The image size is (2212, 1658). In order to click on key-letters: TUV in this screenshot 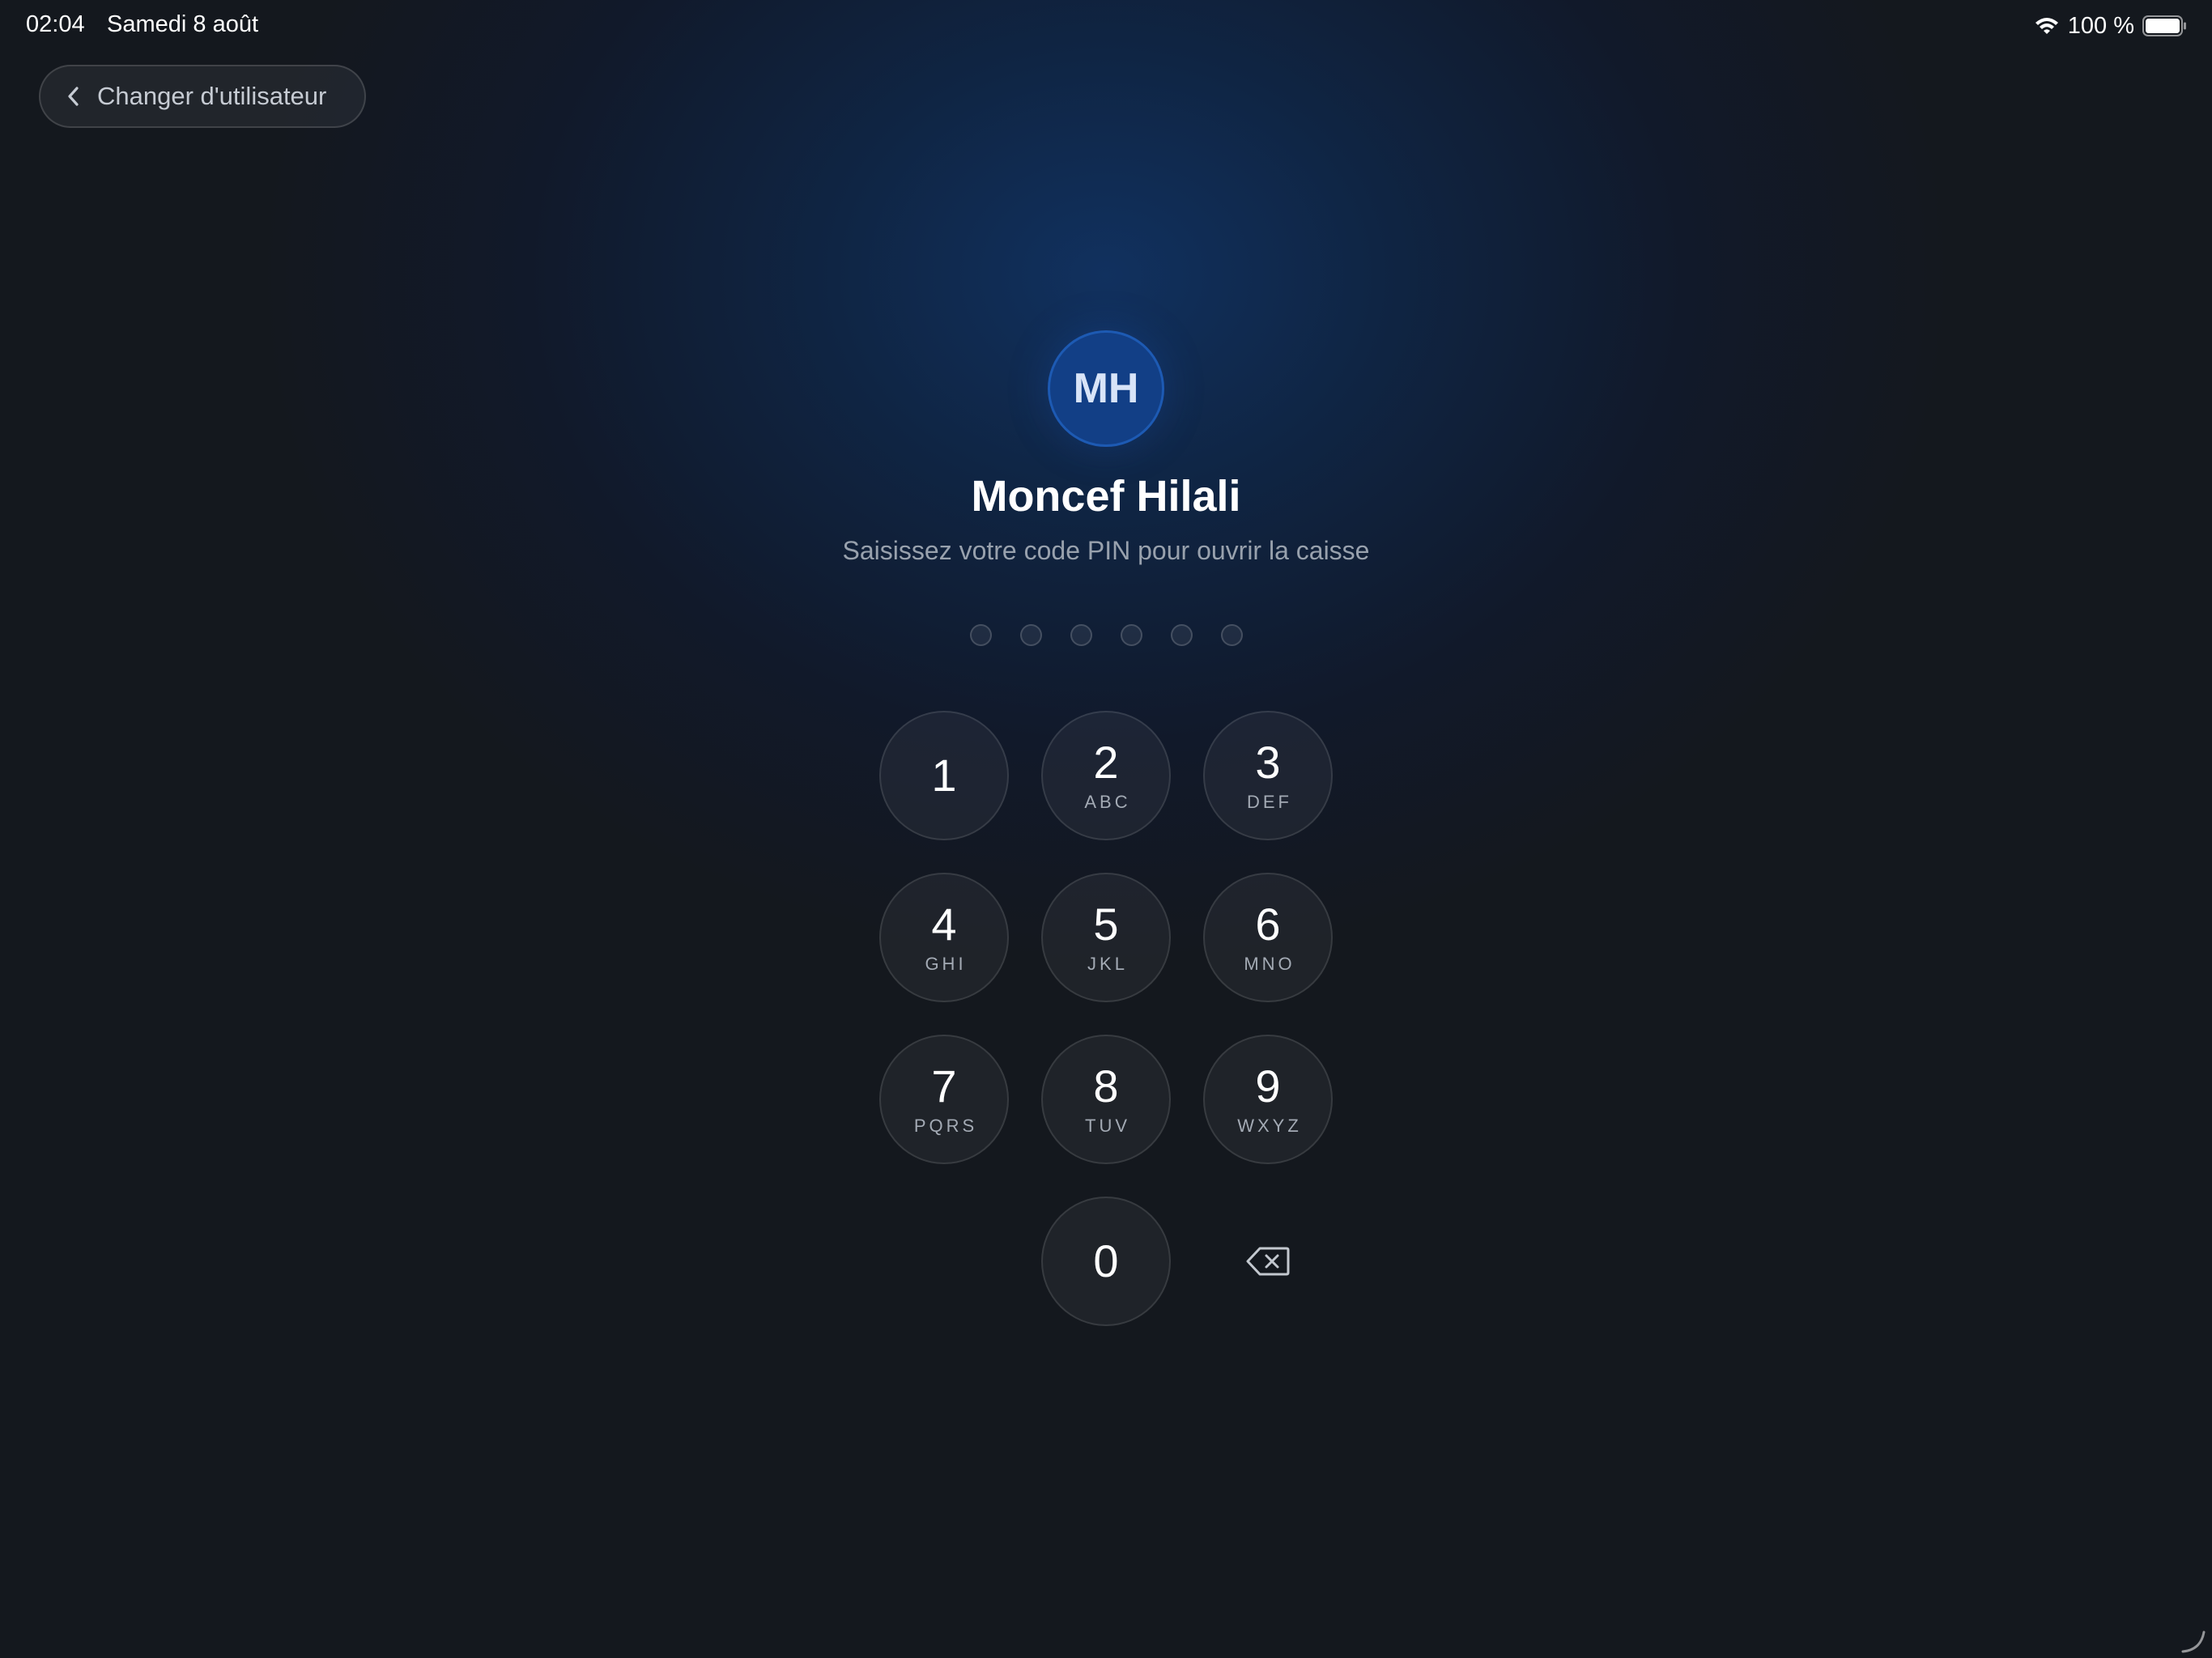, I will do `click(1107, 1126)`.